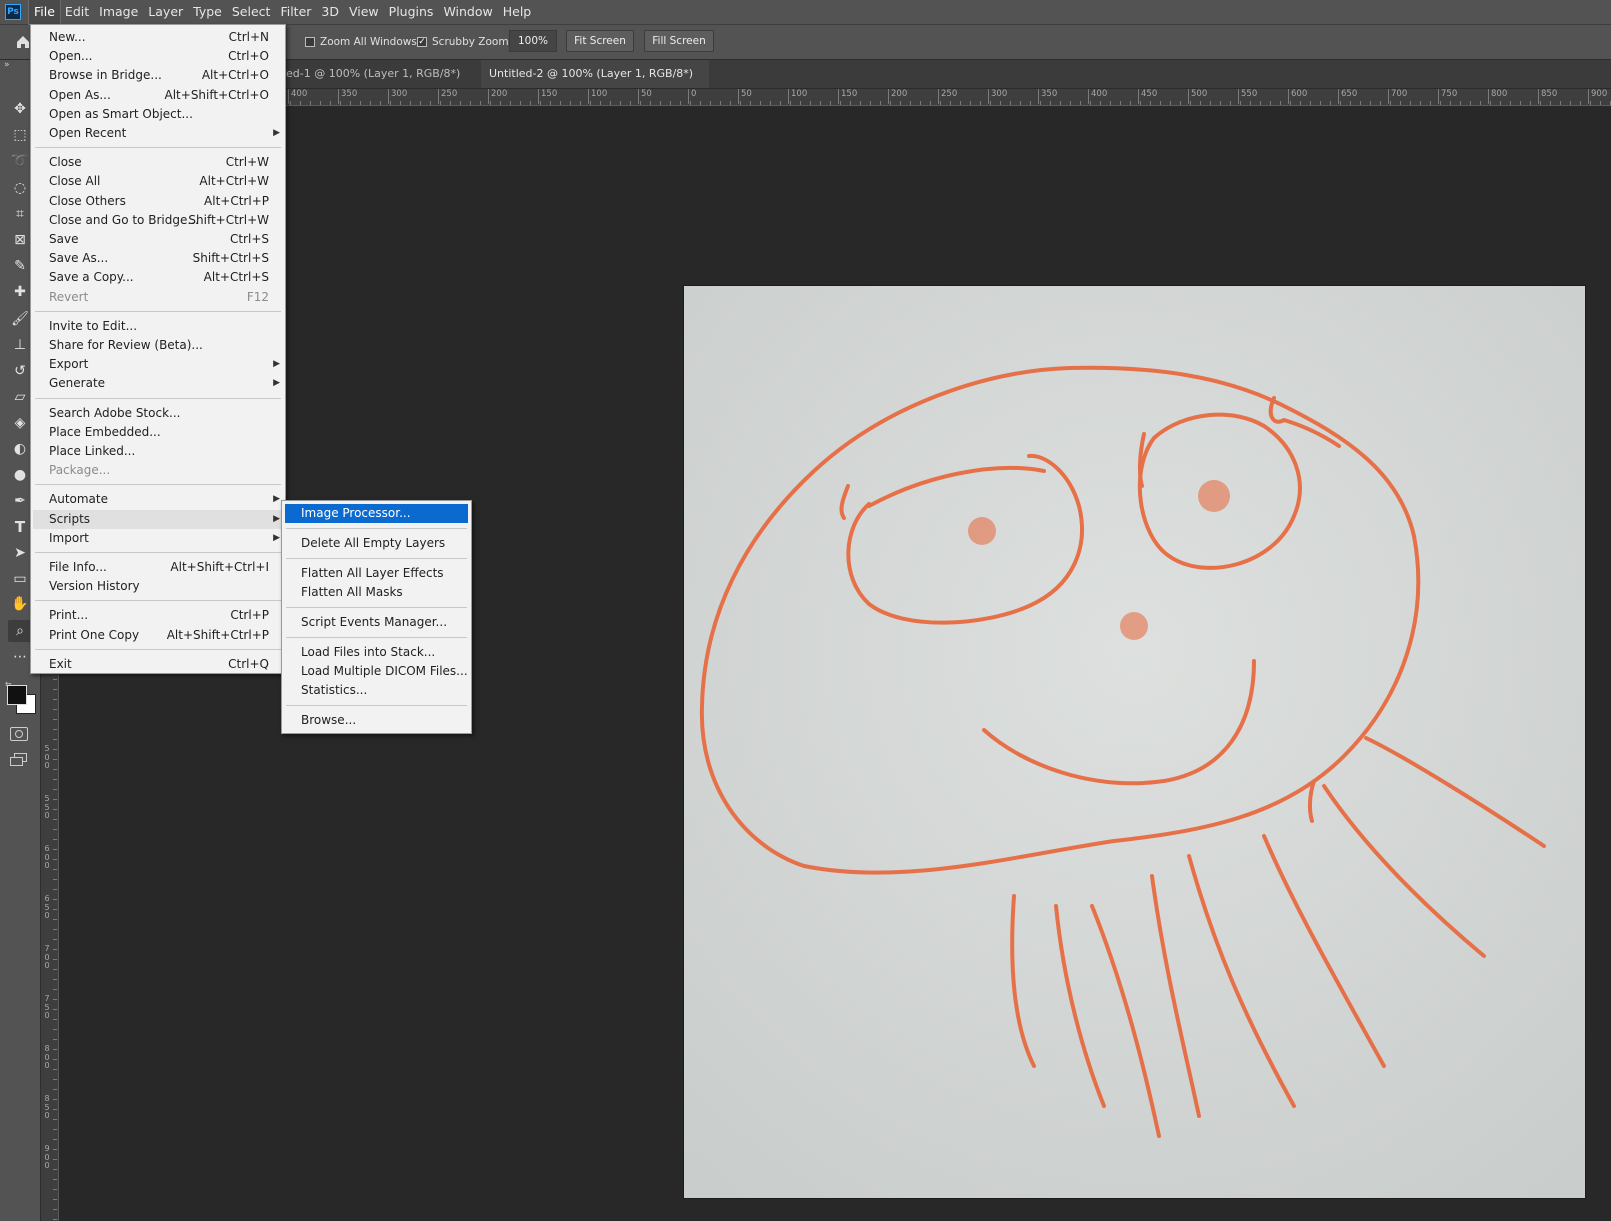  I want to click on menu-help: Help, so click(517, 12).